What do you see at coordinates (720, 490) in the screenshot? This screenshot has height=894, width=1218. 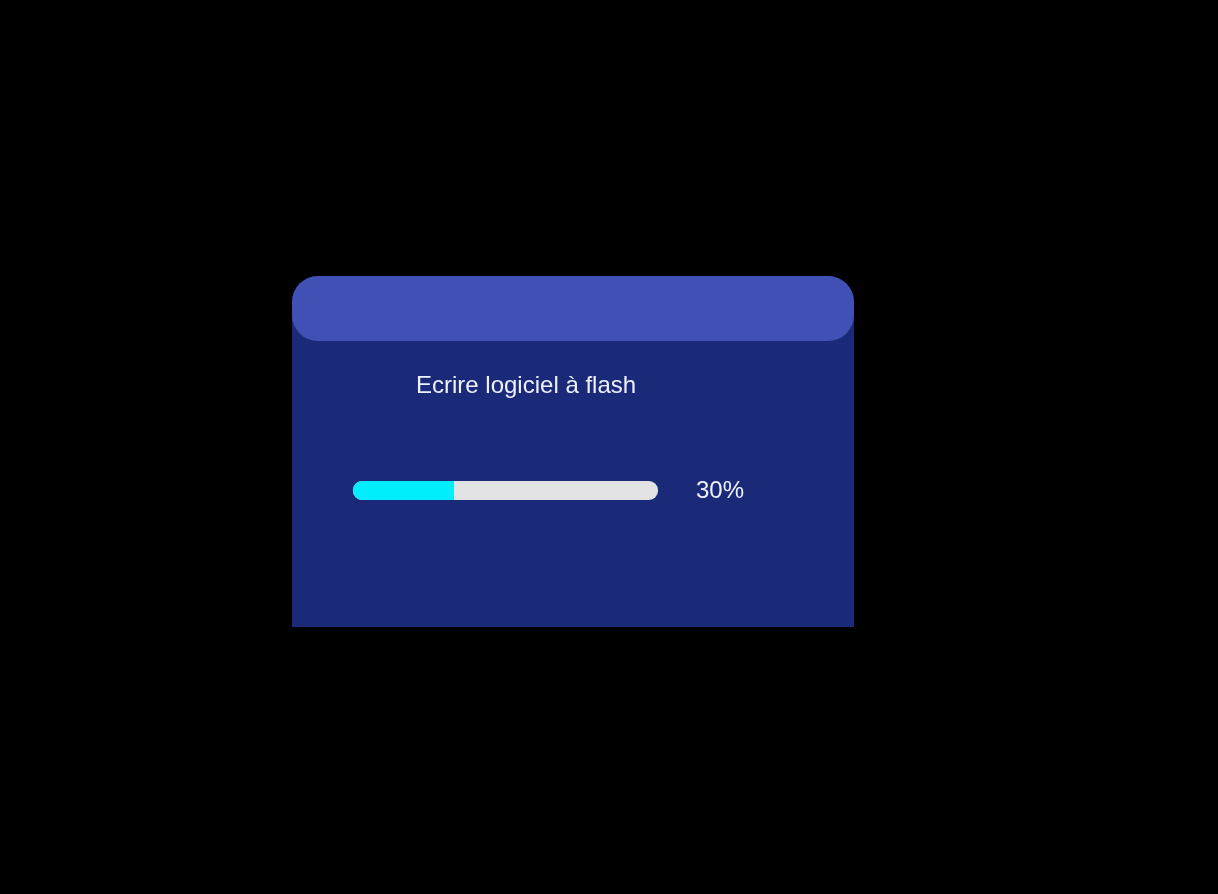 I see `progress-percent: 30%` at bounding box center [720, 490].